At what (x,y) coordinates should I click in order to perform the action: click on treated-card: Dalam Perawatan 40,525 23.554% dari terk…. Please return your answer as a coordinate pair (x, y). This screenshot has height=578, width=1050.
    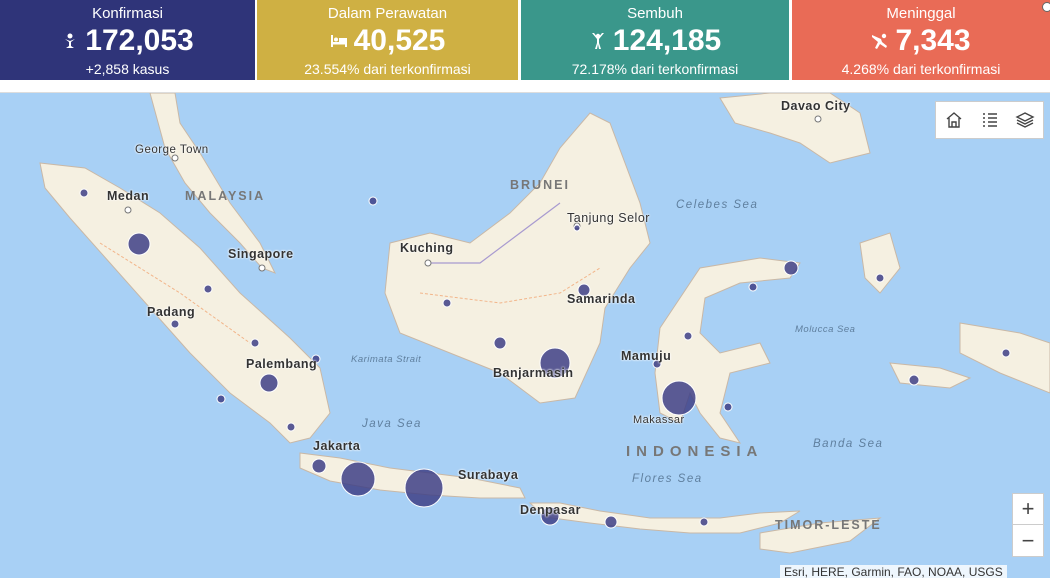
    Looking at the image, I should click on (387, 40).